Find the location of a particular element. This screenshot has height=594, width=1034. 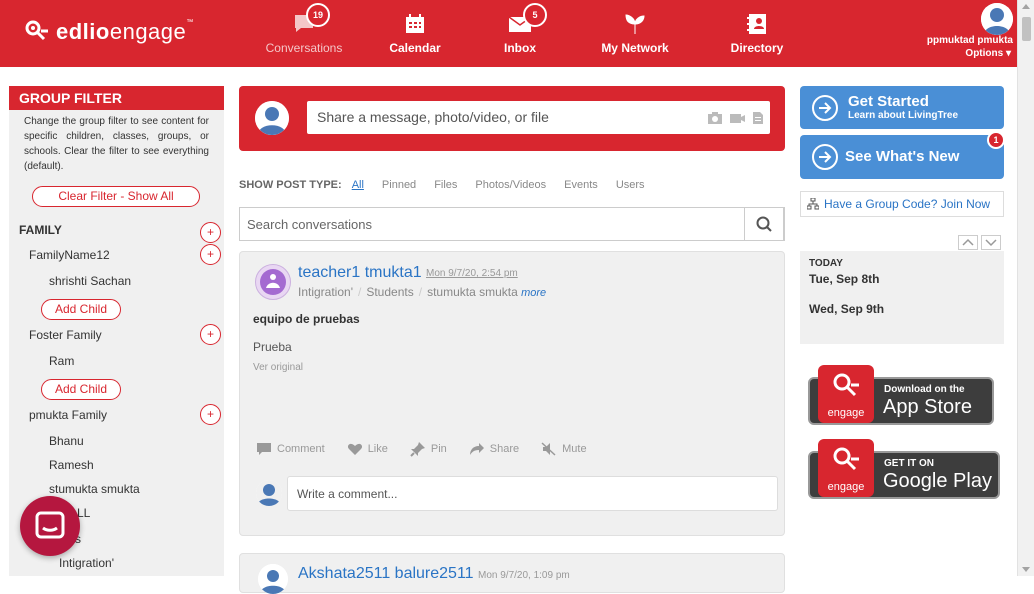

upcoming-events-panel: TODAY Tue, Sep 8th Wed, Sep 9th is located at coordinates (902, 297).